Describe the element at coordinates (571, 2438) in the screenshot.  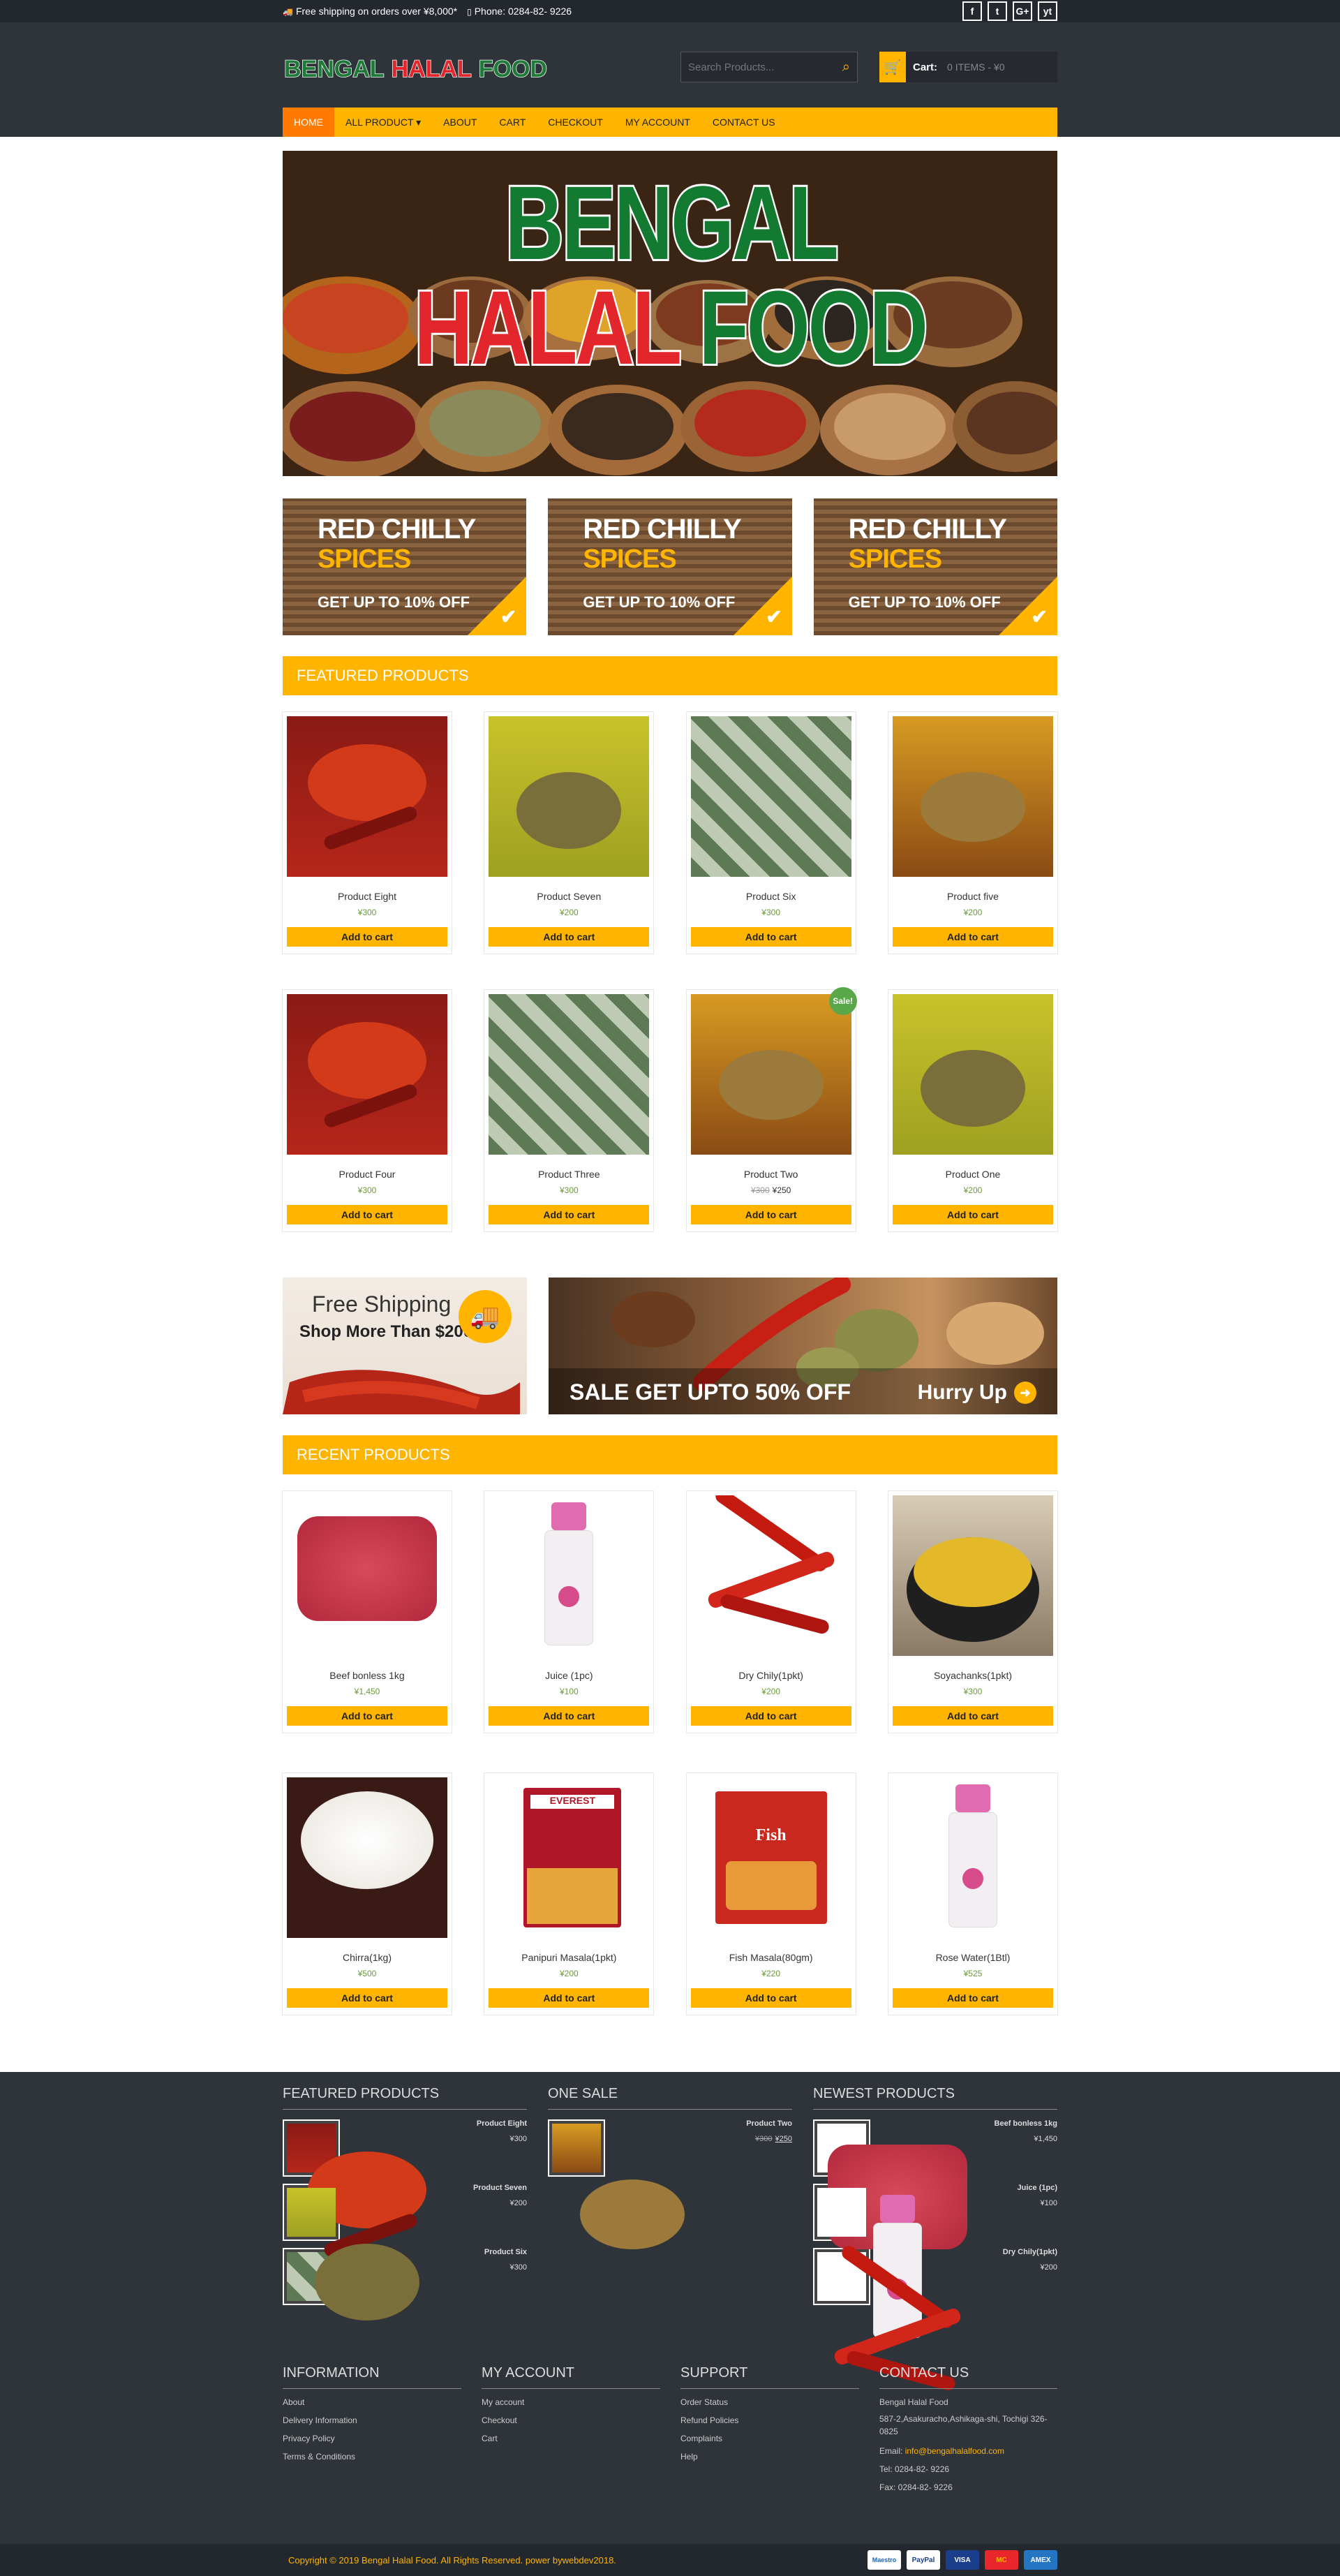
I see `footer-link-cart: Cart` at that location.